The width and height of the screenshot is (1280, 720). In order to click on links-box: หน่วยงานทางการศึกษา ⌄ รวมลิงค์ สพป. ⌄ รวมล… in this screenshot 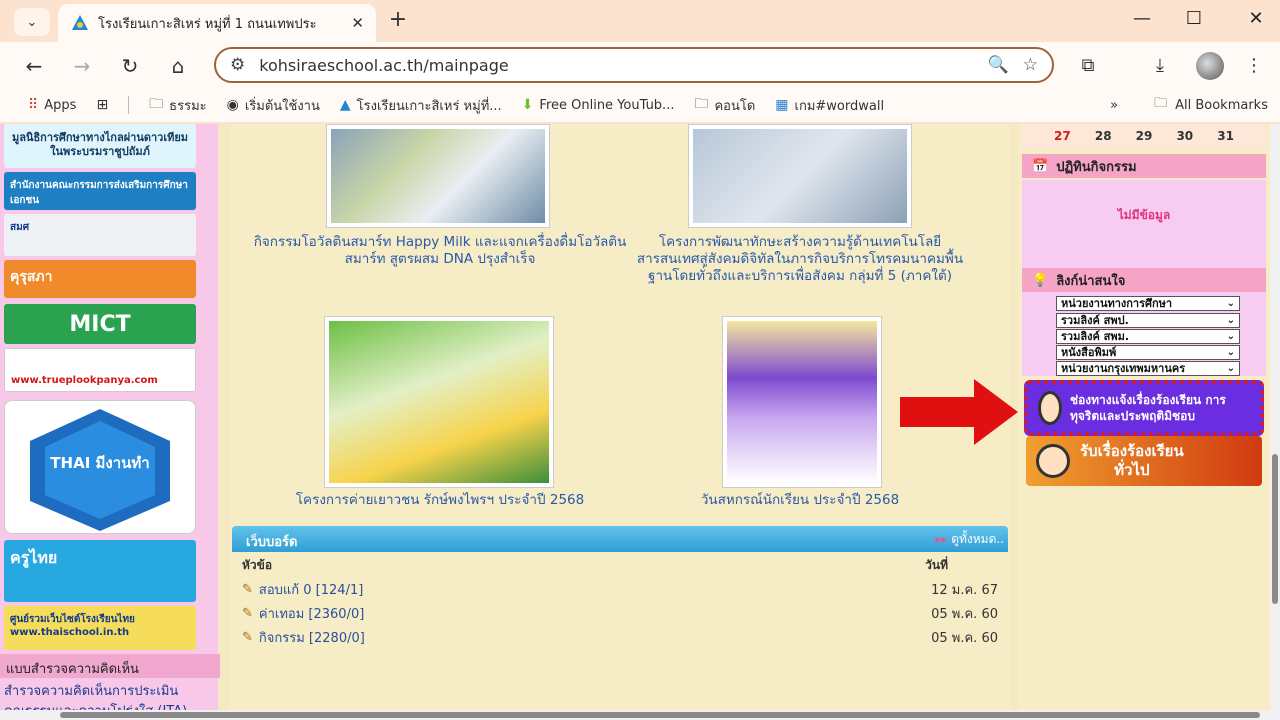, I will do `click(1144, 334)`.